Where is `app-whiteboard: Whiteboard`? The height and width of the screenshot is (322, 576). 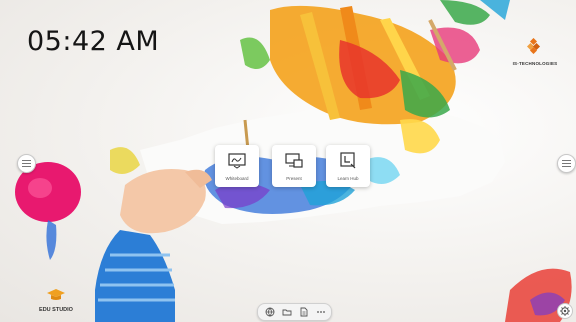 app-whiteboard: Whiteboard is located at coordinates (237, 166).